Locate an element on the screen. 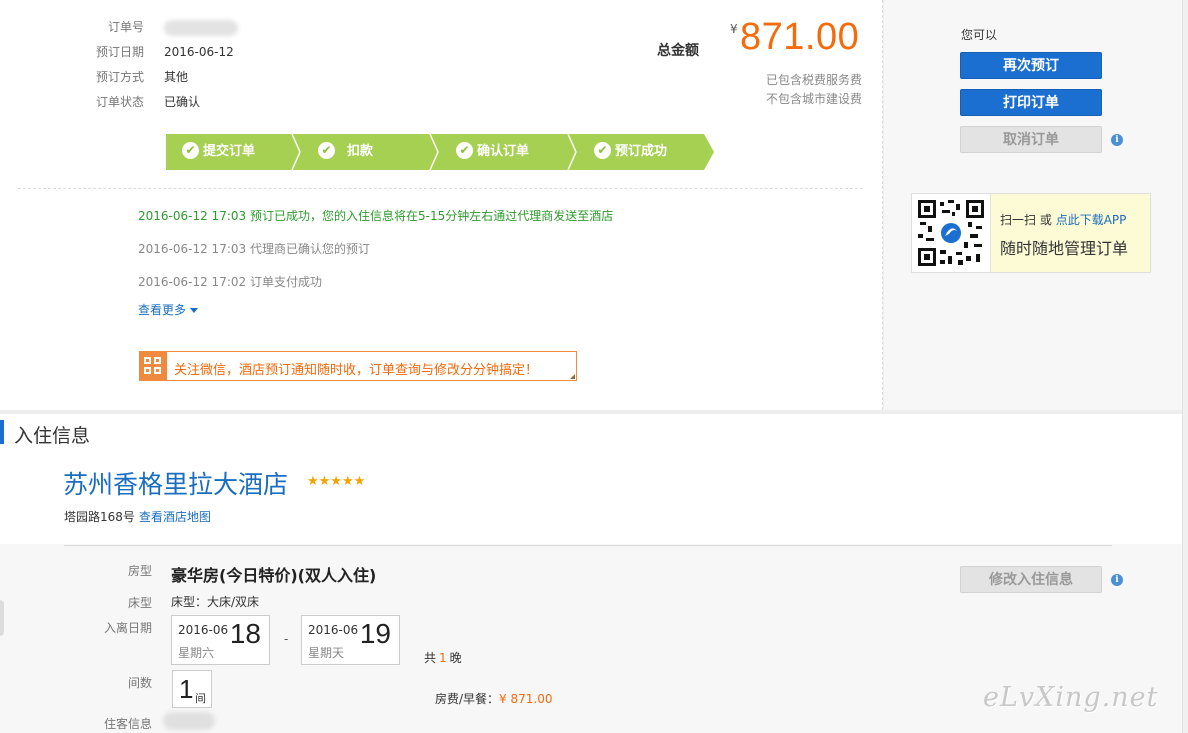 The image size is (1188, 733). order-progress-bar: ✔ 提交订单 ✔ 扣款 ✔ 确认订单 ✔ 预订成功 is located at coordinates (440, 152).